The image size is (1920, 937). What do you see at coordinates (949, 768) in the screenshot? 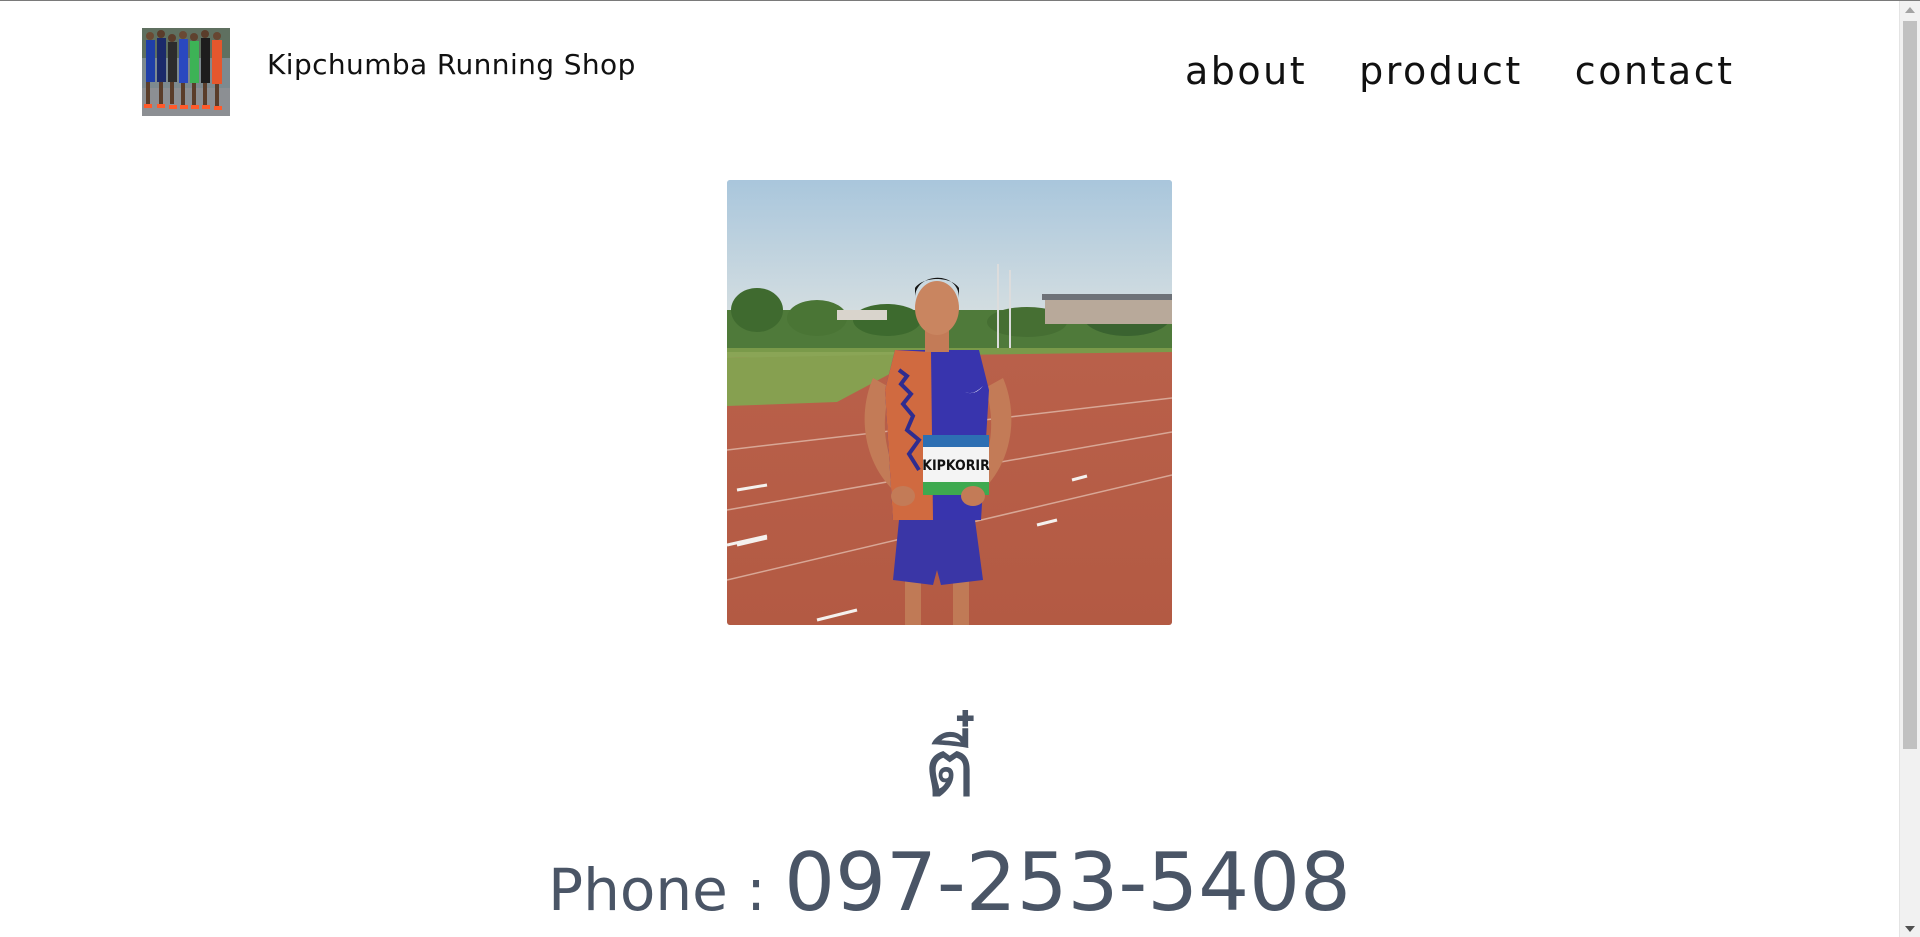
I see `contact-name: ตี๋` at bounding box center [949, 768].